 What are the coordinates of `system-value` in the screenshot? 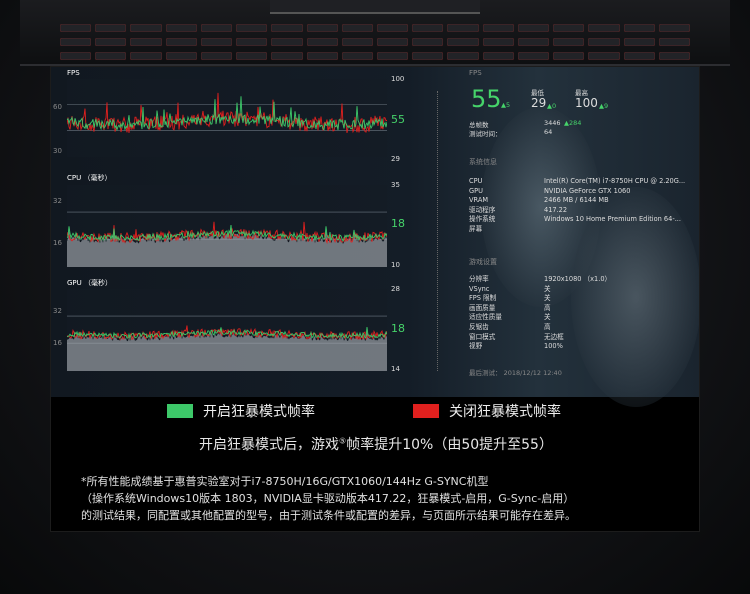 It's located at (621, 230).